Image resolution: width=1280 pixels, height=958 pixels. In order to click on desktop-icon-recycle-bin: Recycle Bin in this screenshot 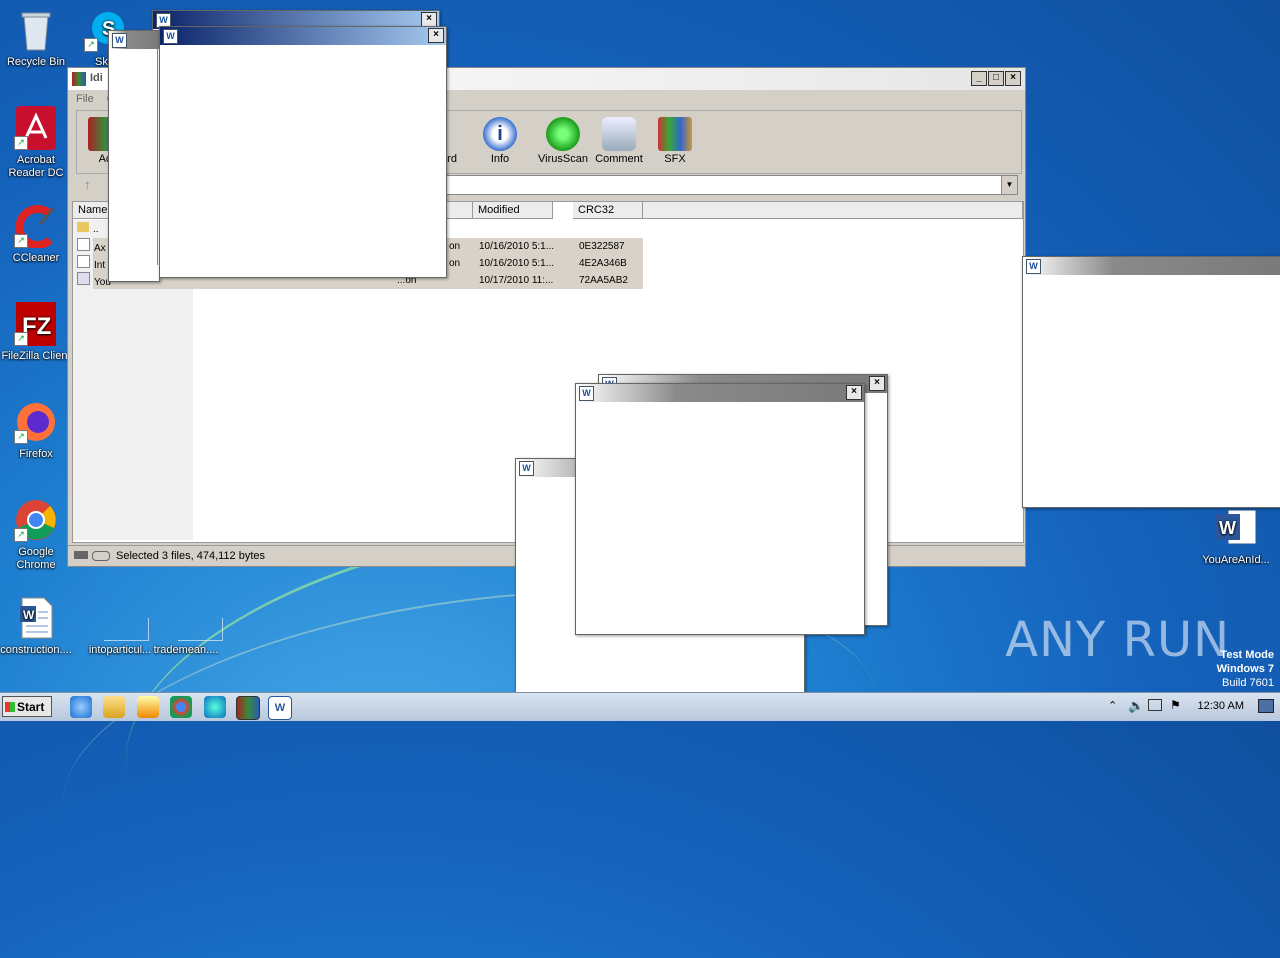, I will do `click(36, 38)`.